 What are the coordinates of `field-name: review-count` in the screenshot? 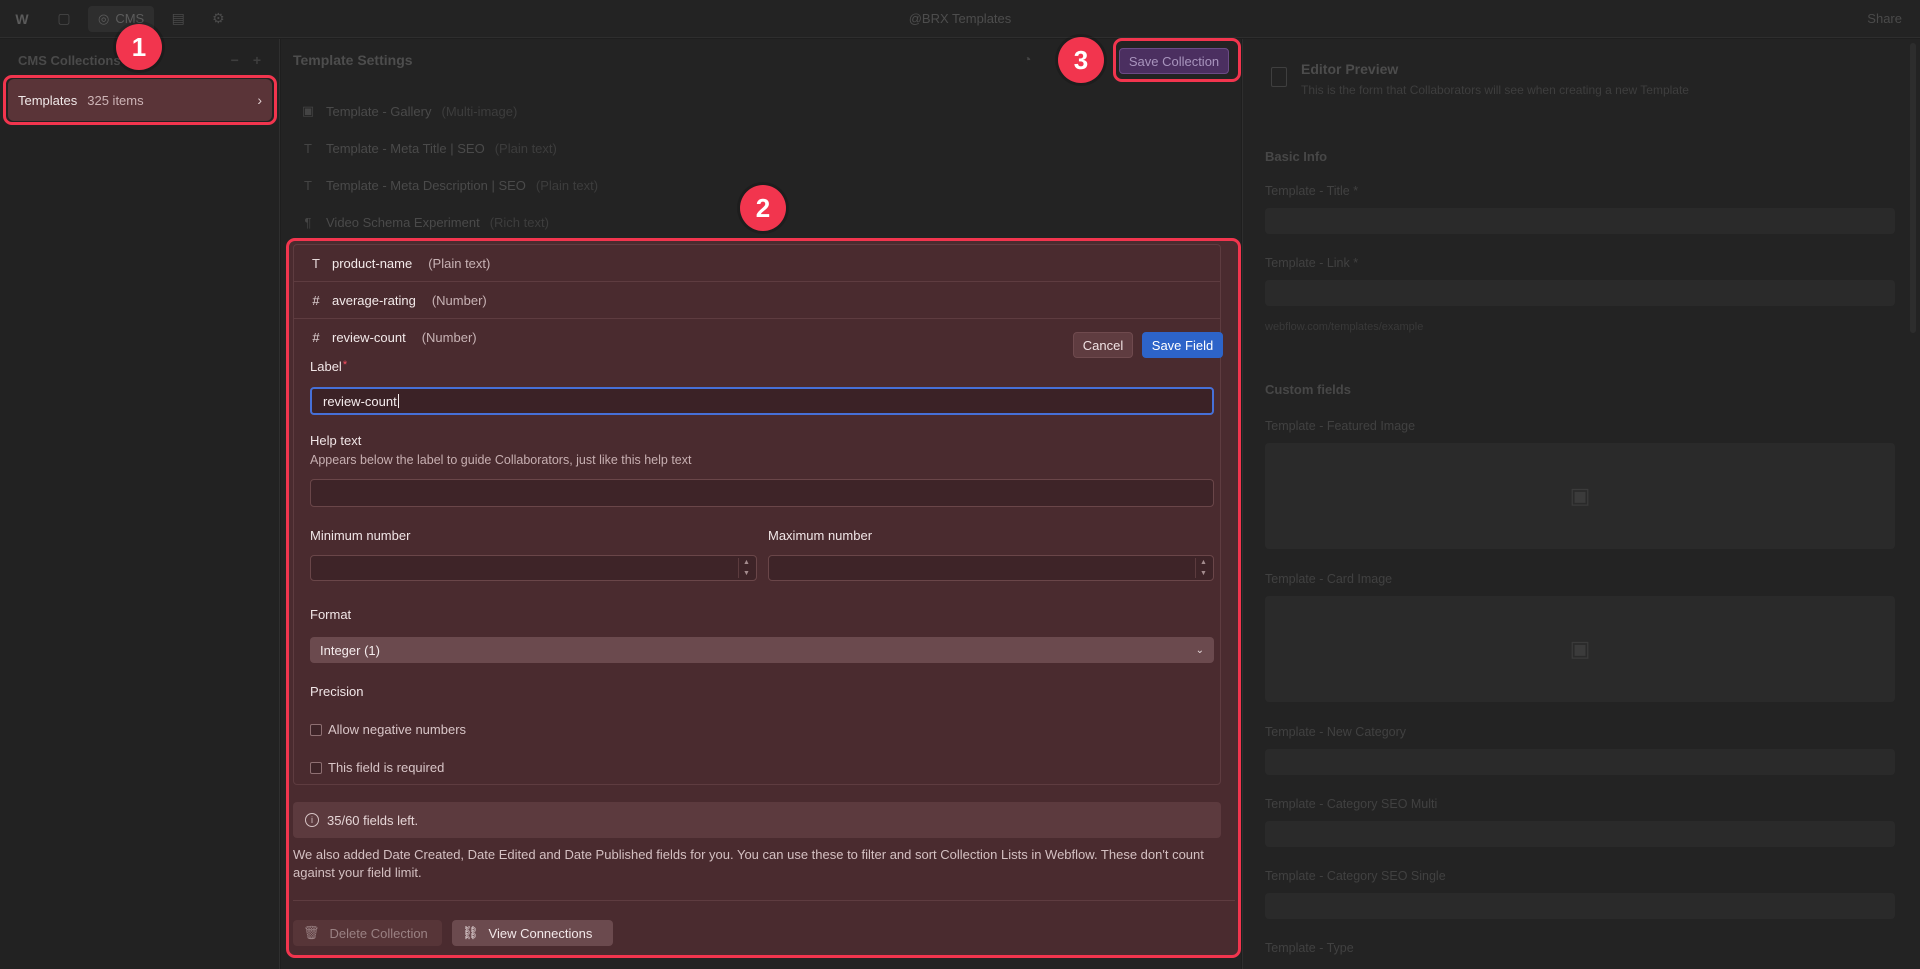 It's located at (369, 337).